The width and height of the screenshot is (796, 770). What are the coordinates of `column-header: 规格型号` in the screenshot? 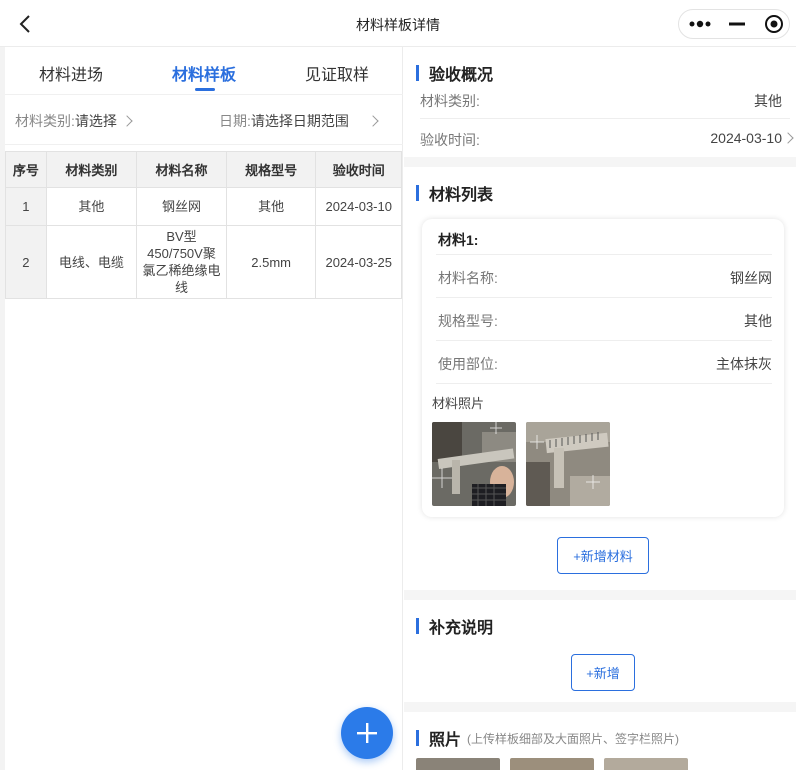 It's located at (271, 169).